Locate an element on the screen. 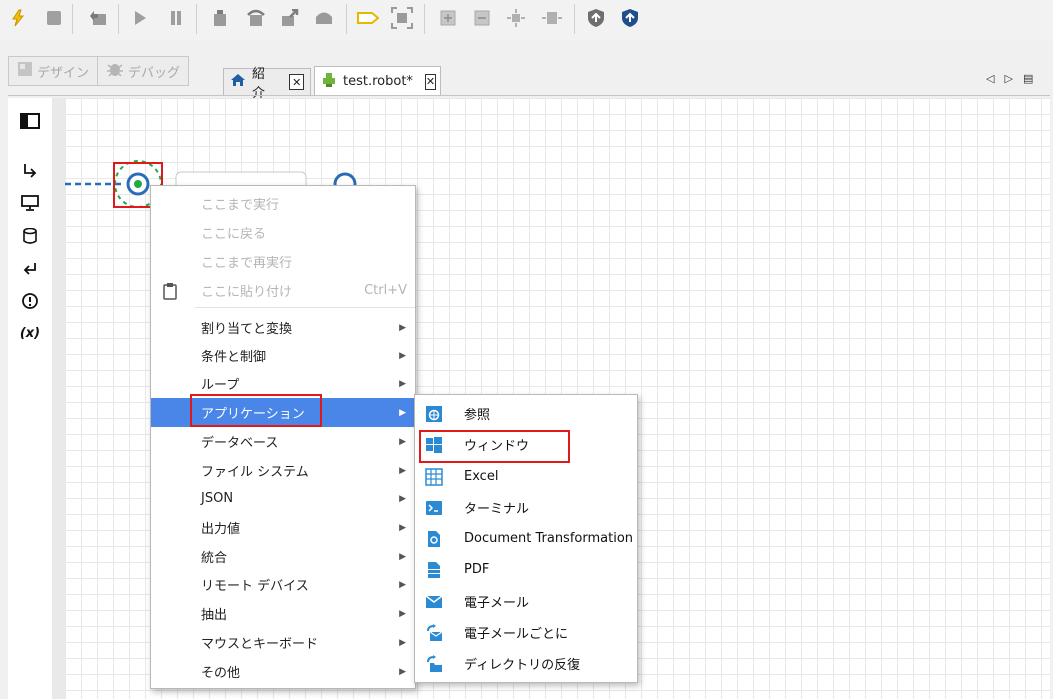 This screenshot has height=699, width=1053. submenu-item-browse: 参照 is located at coordinates (526, 413).